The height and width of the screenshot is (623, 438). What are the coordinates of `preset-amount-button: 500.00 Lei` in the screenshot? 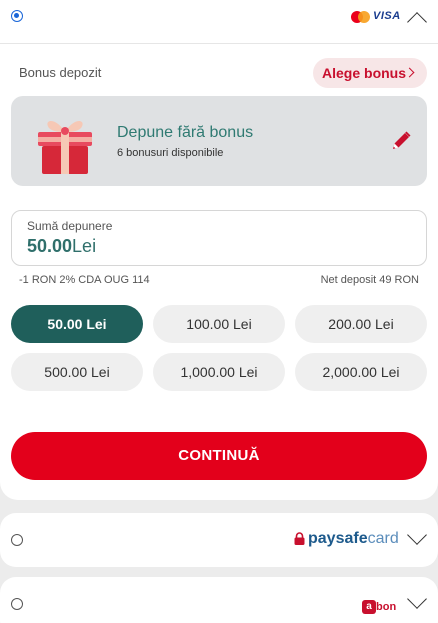 It's located at (77, 372).